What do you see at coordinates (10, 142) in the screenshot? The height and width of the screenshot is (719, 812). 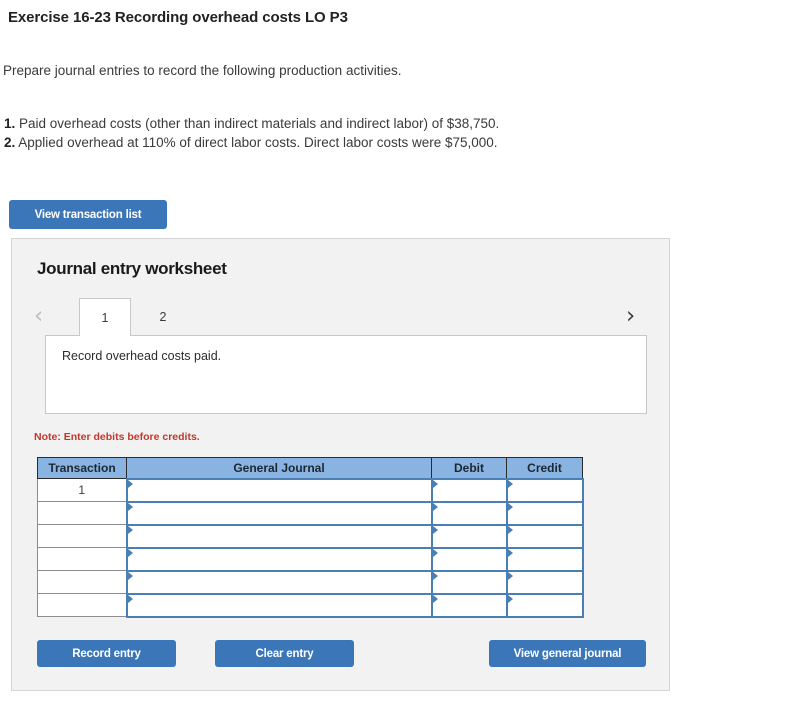 I see `activity-number: 2.` at bounding box center [10, 142].